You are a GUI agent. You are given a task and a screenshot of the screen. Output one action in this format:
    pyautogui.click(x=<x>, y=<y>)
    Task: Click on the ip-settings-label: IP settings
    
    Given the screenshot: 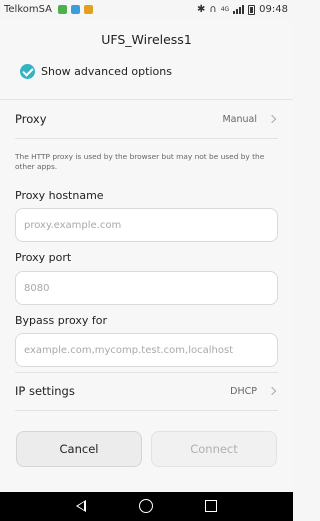 What is the action you would take?
    pyautogui.click(x=45, y=391)
    